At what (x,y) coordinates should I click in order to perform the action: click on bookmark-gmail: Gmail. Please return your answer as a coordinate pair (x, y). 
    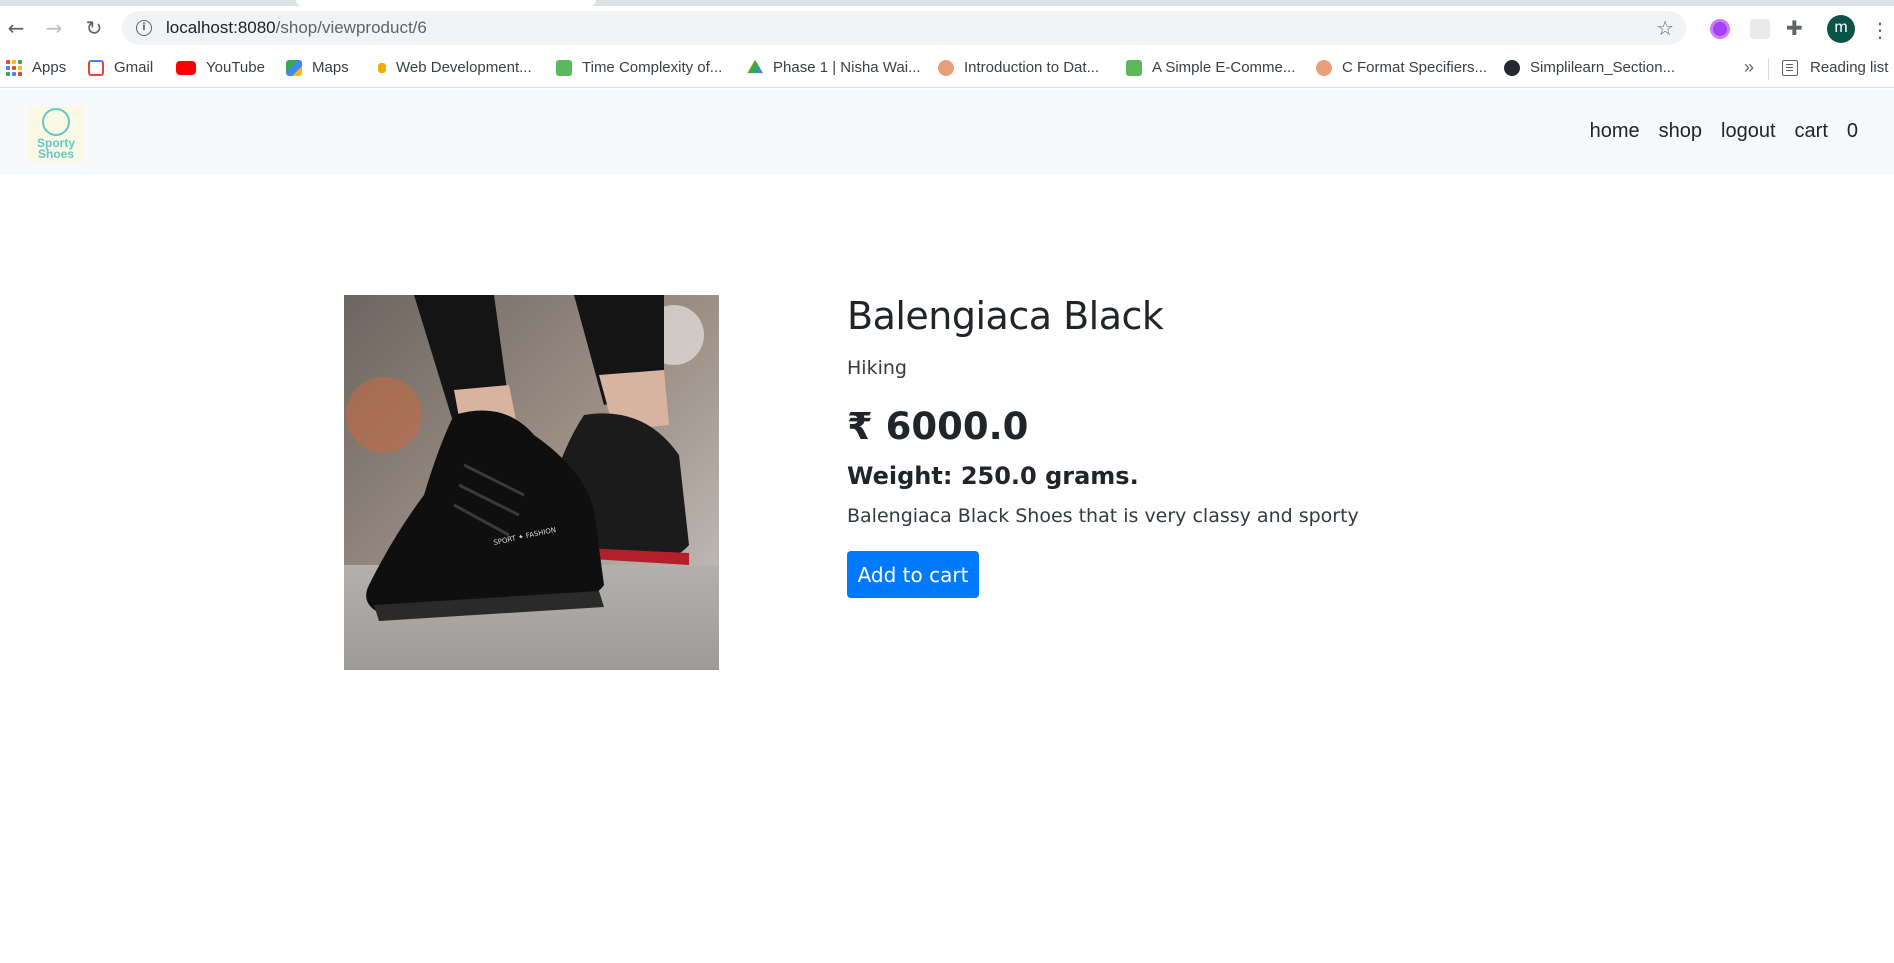
    Looking at the image, I should click on (120, 67).